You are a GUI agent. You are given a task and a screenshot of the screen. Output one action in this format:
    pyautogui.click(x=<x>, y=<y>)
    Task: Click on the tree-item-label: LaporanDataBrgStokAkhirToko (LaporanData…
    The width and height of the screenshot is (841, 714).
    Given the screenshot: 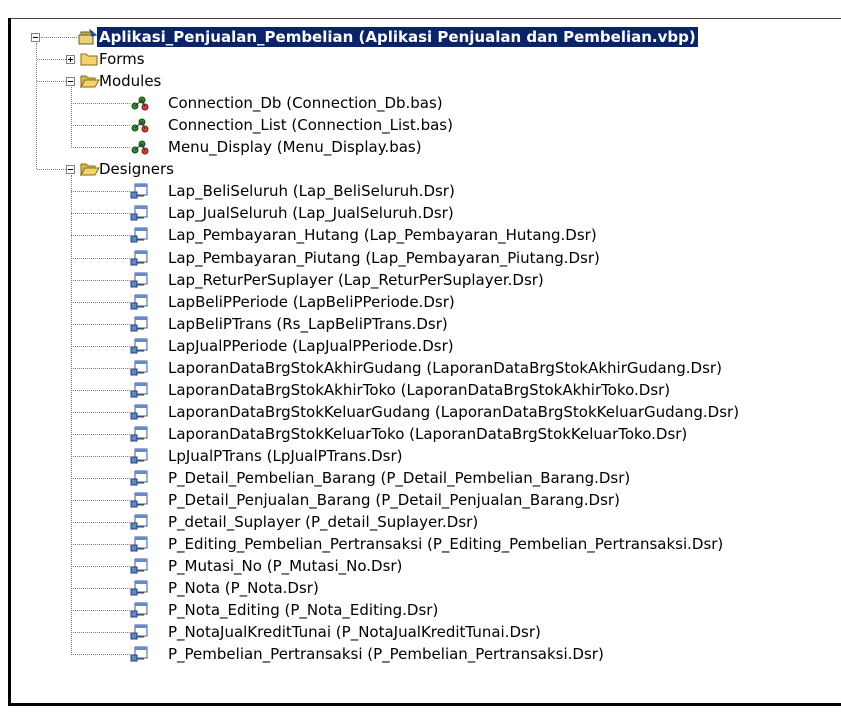 What is the action you would take?
    pyautogui.click(x=419, y=390)
    